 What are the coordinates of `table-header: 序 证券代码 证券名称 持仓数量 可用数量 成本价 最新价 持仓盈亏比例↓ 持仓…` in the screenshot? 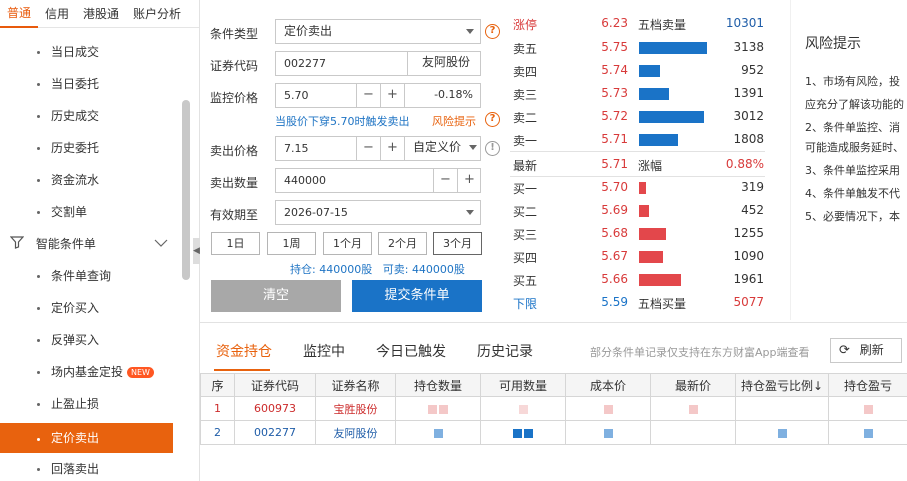 It's located at (553, 385).